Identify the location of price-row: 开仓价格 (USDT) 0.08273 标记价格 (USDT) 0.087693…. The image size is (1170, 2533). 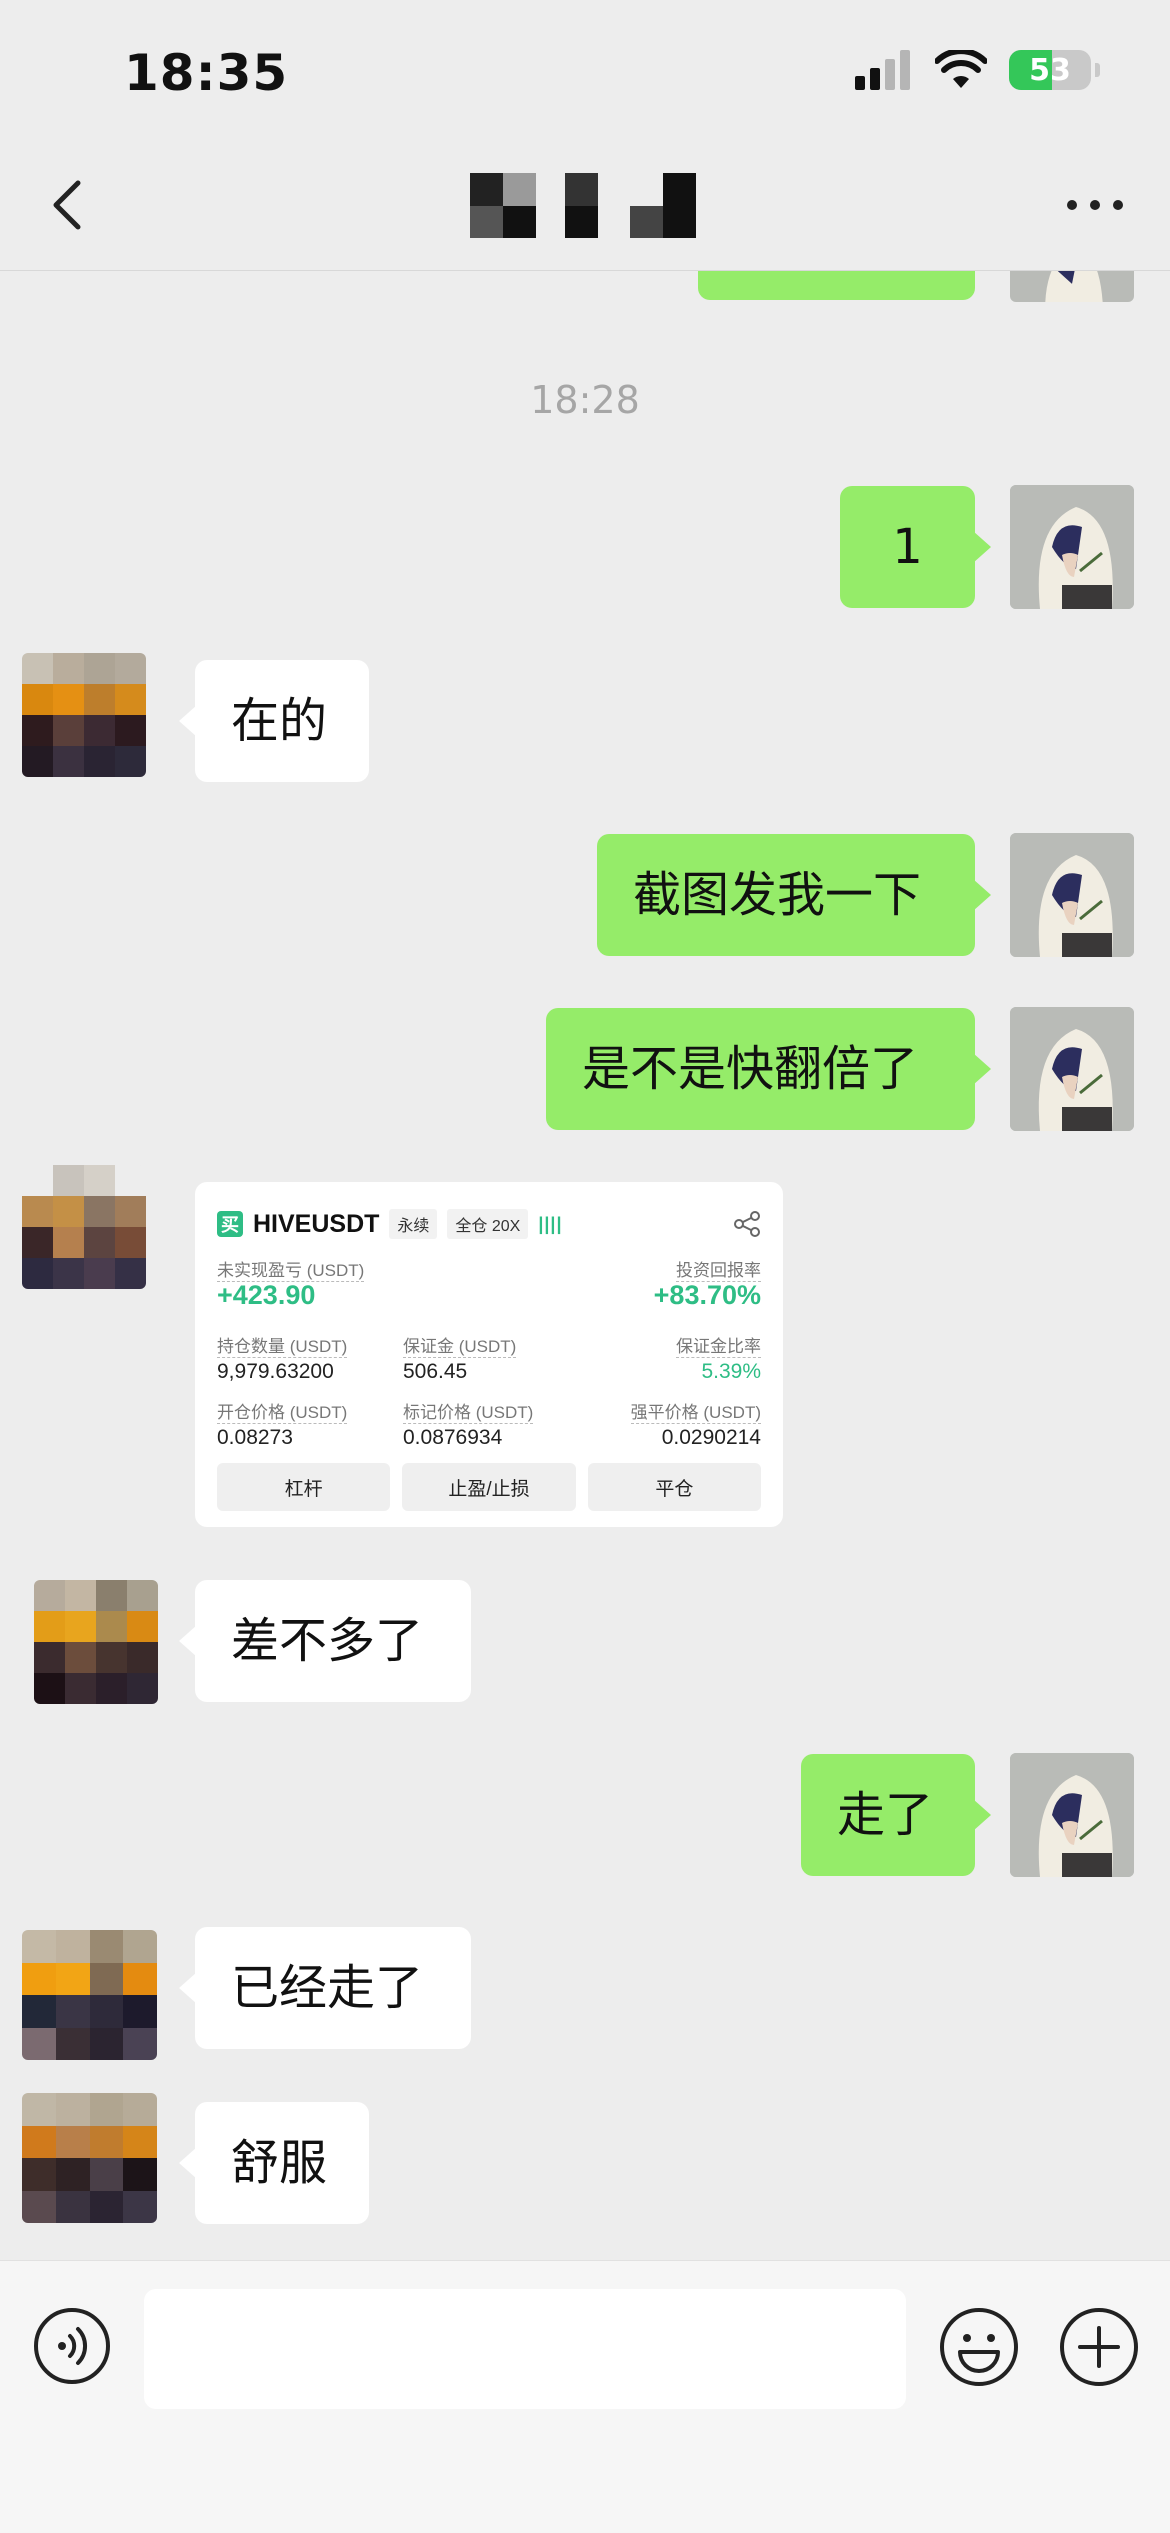
(489, 1431).